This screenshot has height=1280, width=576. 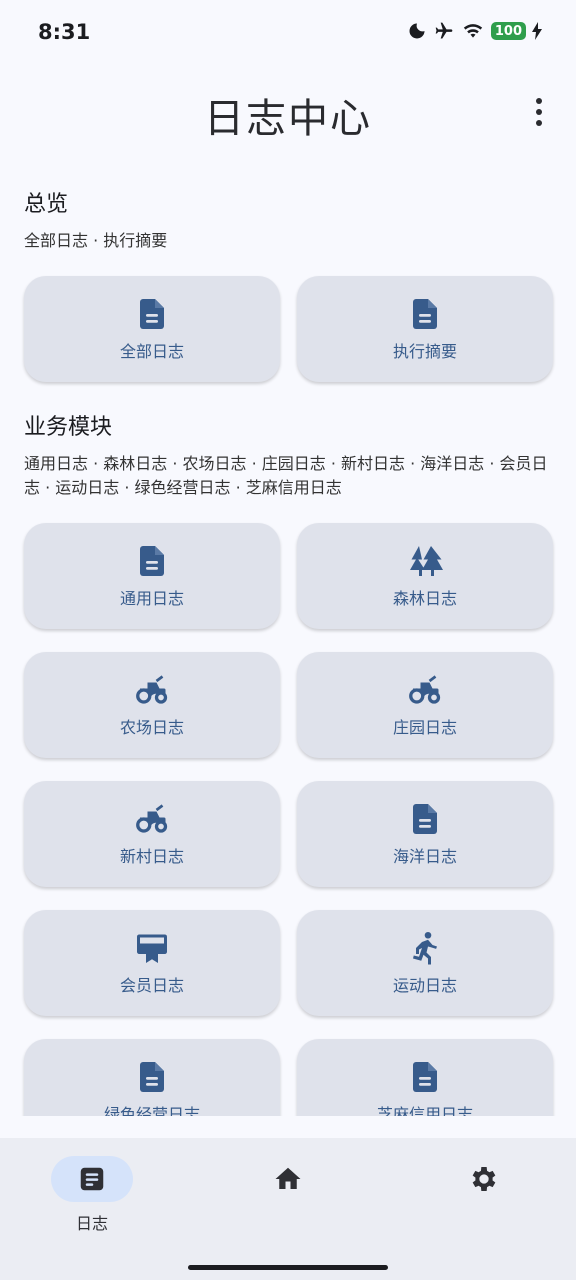 I want to click on status-time: 8:31, so click(x=64, y=32).